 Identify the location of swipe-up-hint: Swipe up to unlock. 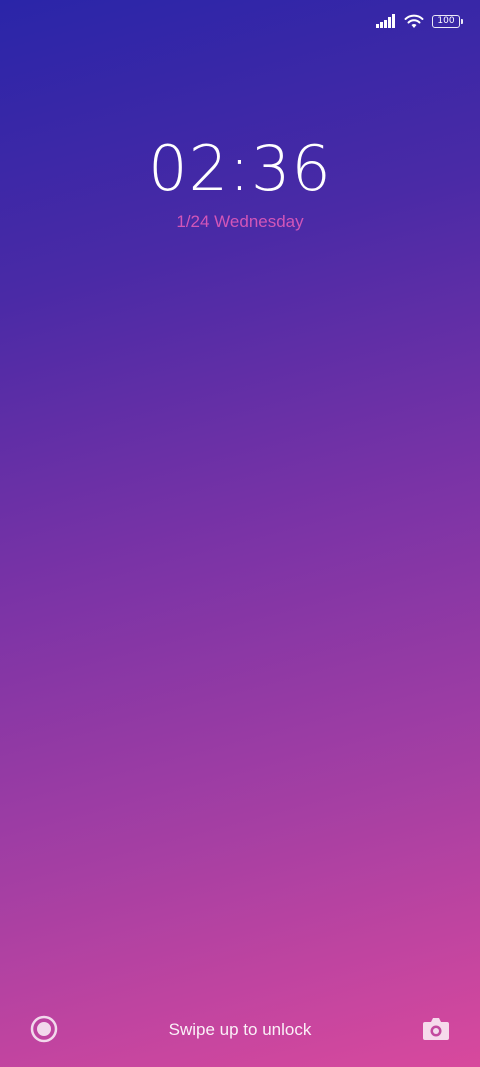
(240, 1029).